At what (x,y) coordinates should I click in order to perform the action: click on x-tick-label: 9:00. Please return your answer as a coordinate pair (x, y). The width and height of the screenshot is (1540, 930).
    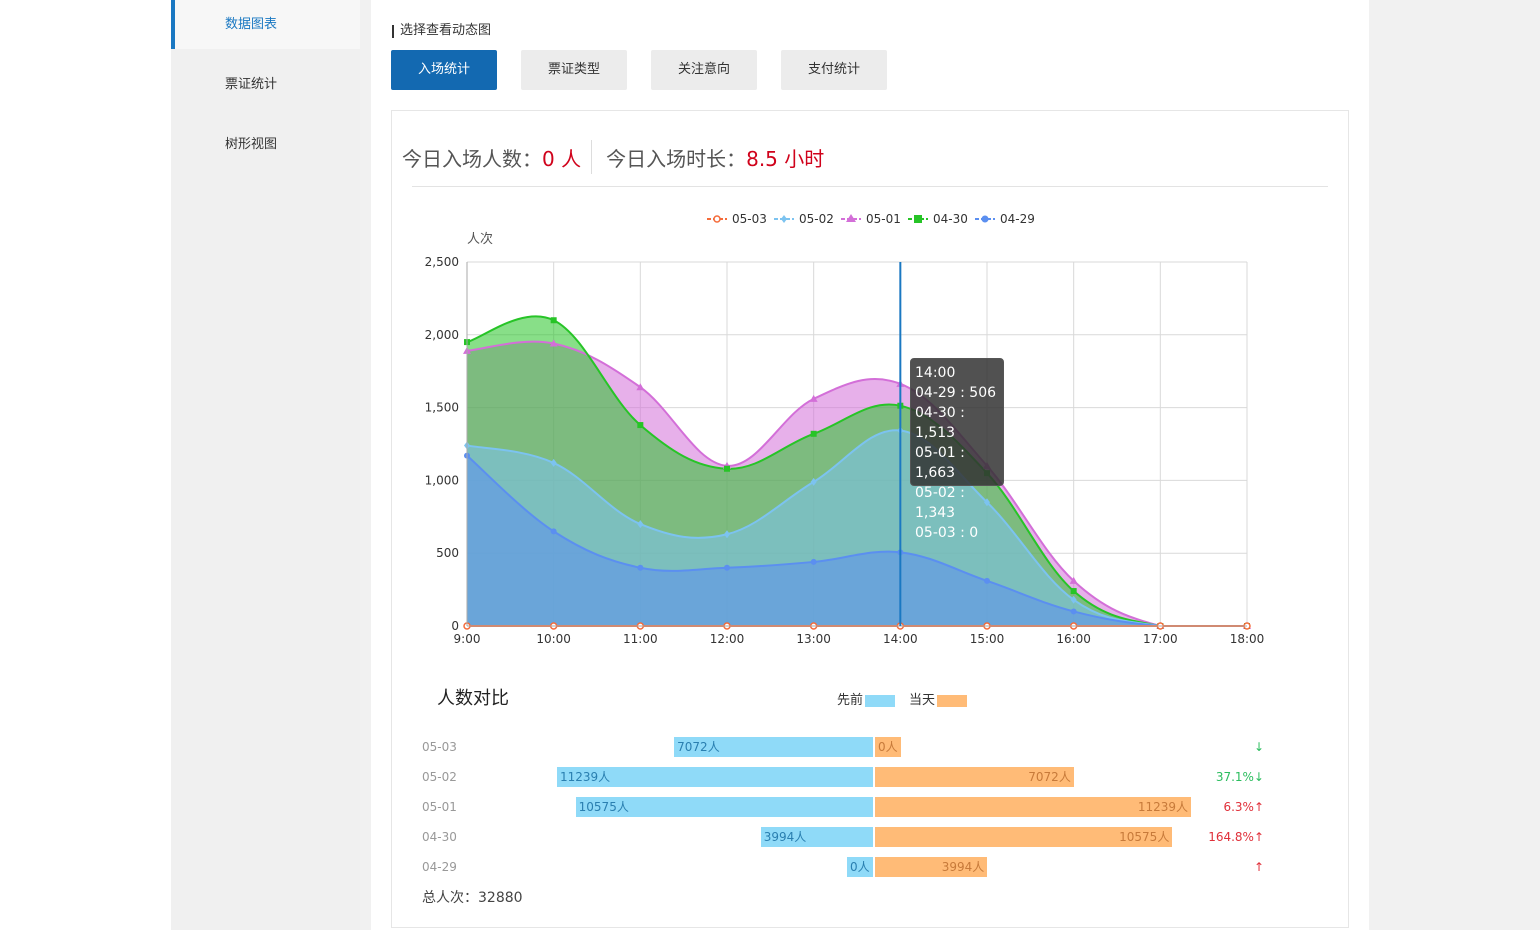
    Looking at the image, I should click on (467, 639).